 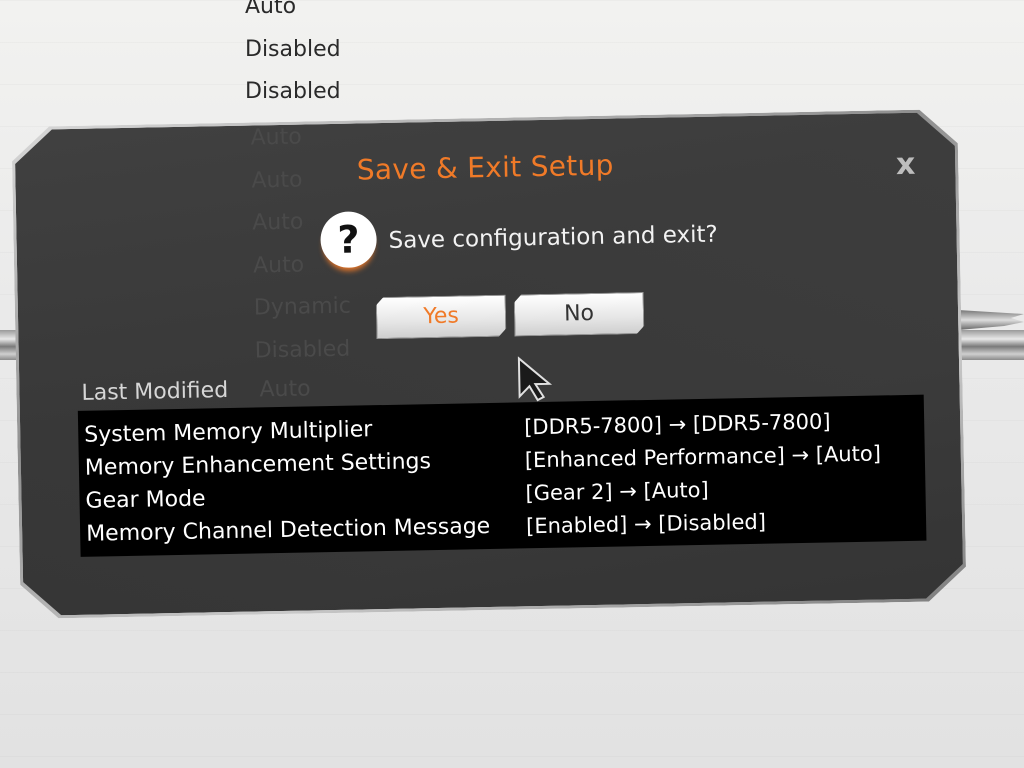 What do you see at coordinates (145, 500) in the screenshot?
I see `change-setting-name: Gear Mode` at bounding box center [145, 500].